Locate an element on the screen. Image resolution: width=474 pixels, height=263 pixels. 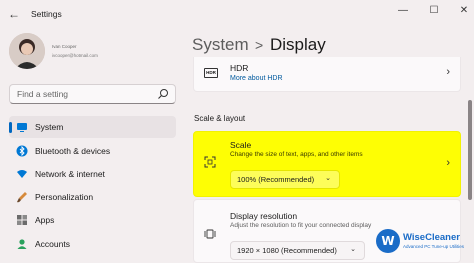
sidebar-item-label: Apps is located at coordinates (45, 220).